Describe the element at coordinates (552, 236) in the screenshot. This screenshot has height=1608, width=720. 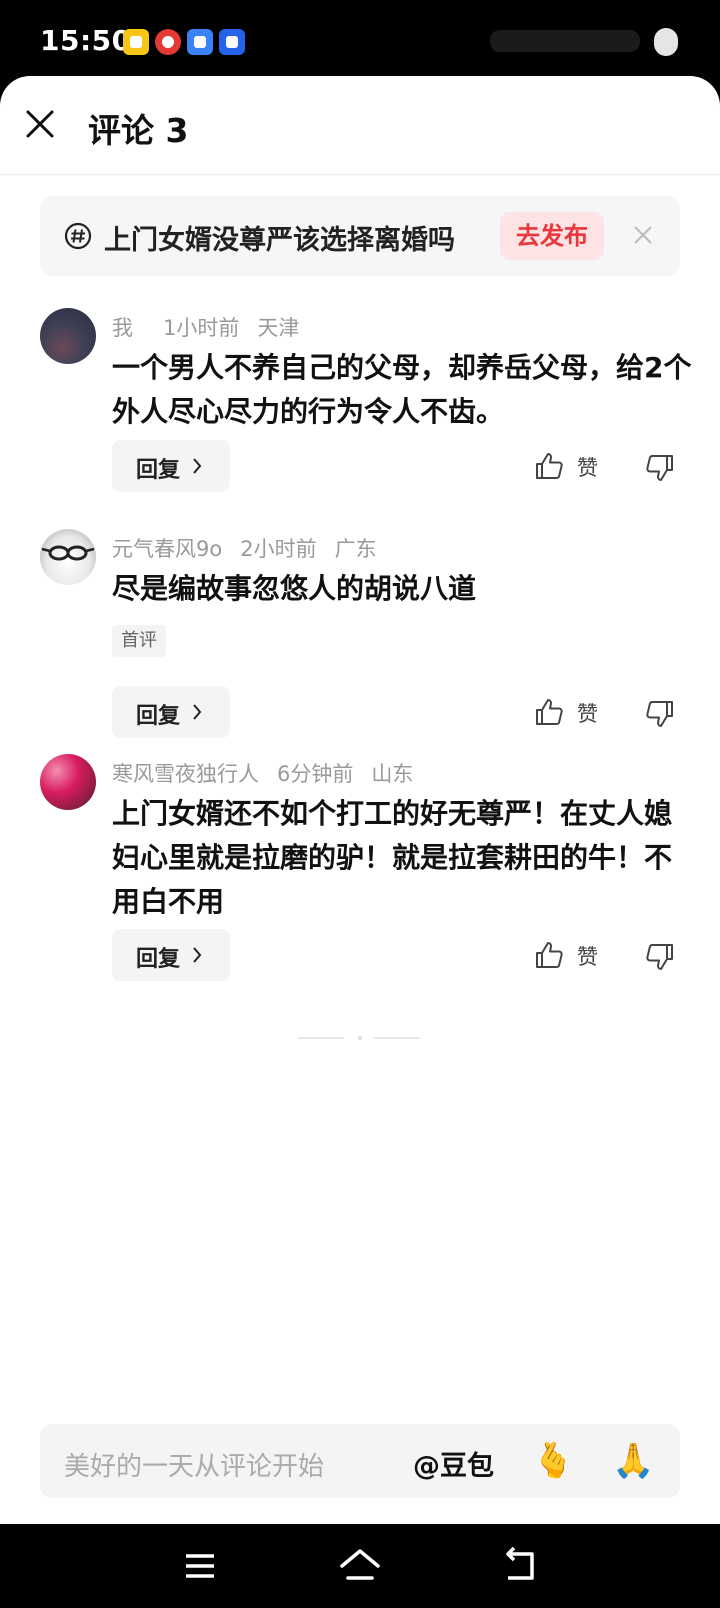
I see `publish-button: 去发布` at that location.